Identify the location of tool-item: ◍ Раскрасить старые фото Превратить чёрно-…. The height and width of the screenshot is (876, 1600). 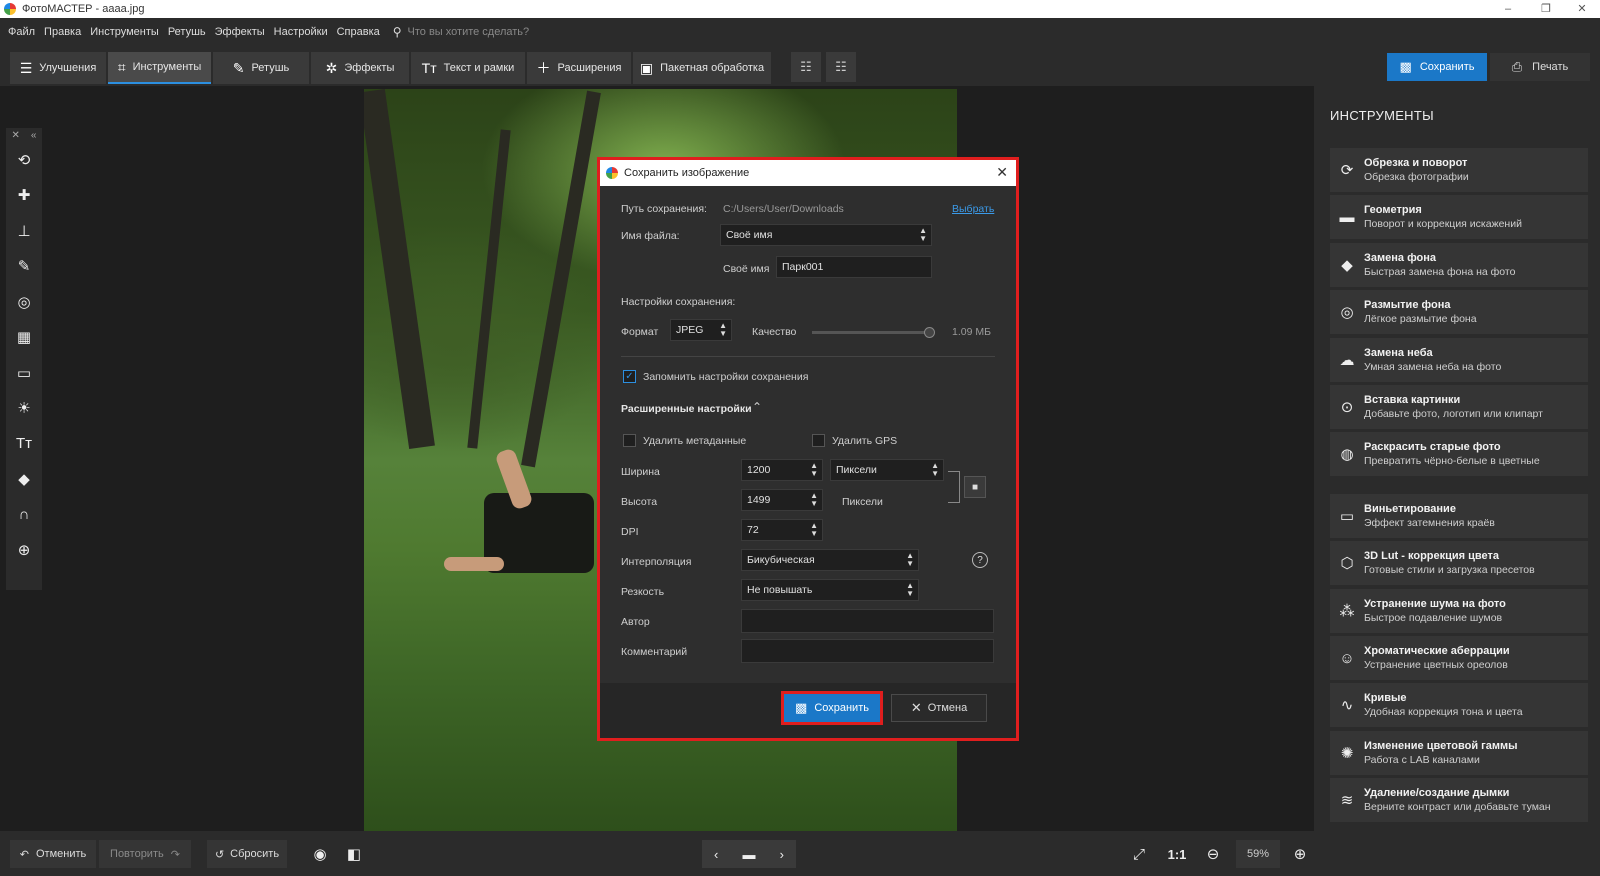
(1459, 454).